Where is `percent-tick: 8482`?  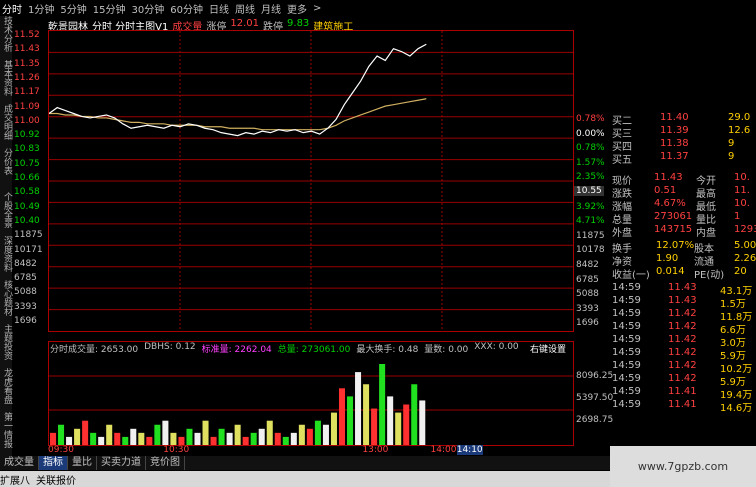 percent-tick: 8482 is located at coordinates (587, 265).